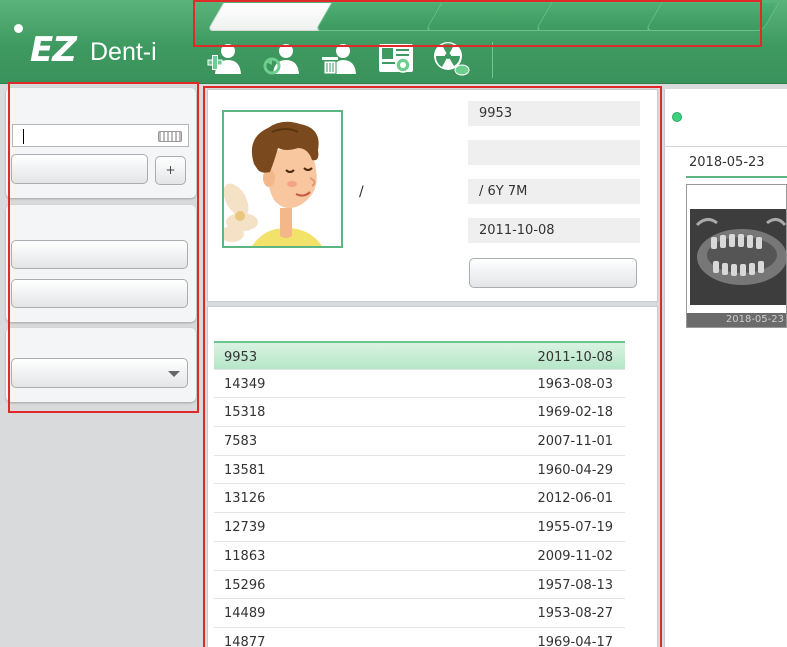  Describe the element at coordinates (736, 250) in the screenshot. I see `xray-image` at that location.